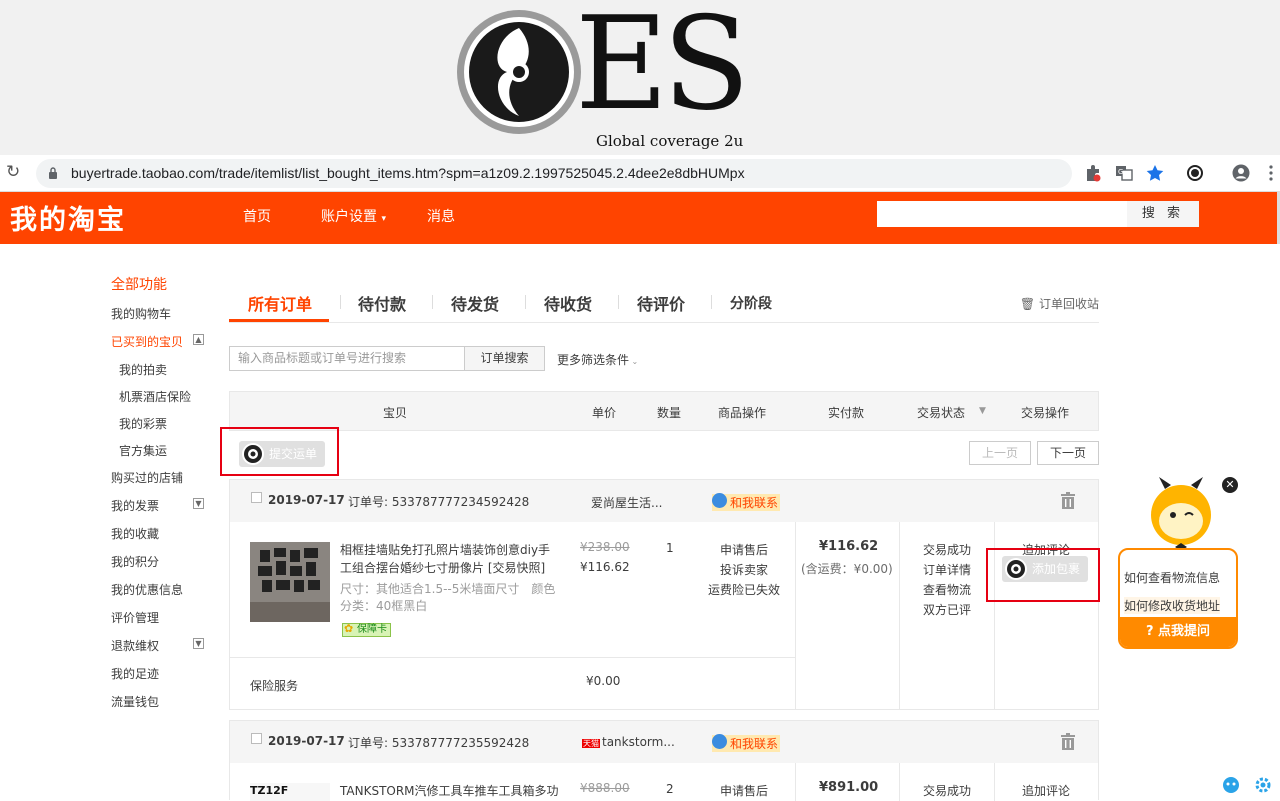 The image size is (1280, 801). I want to click on lock-icon, so click(53, 173).